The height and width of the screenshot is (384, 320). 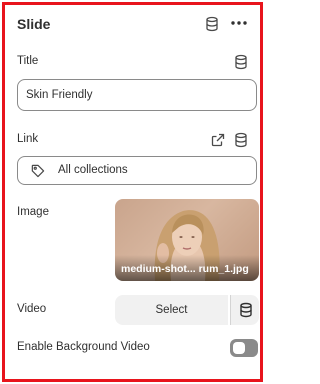 I want to click on external-link-icon, so click(x=218, y=140).